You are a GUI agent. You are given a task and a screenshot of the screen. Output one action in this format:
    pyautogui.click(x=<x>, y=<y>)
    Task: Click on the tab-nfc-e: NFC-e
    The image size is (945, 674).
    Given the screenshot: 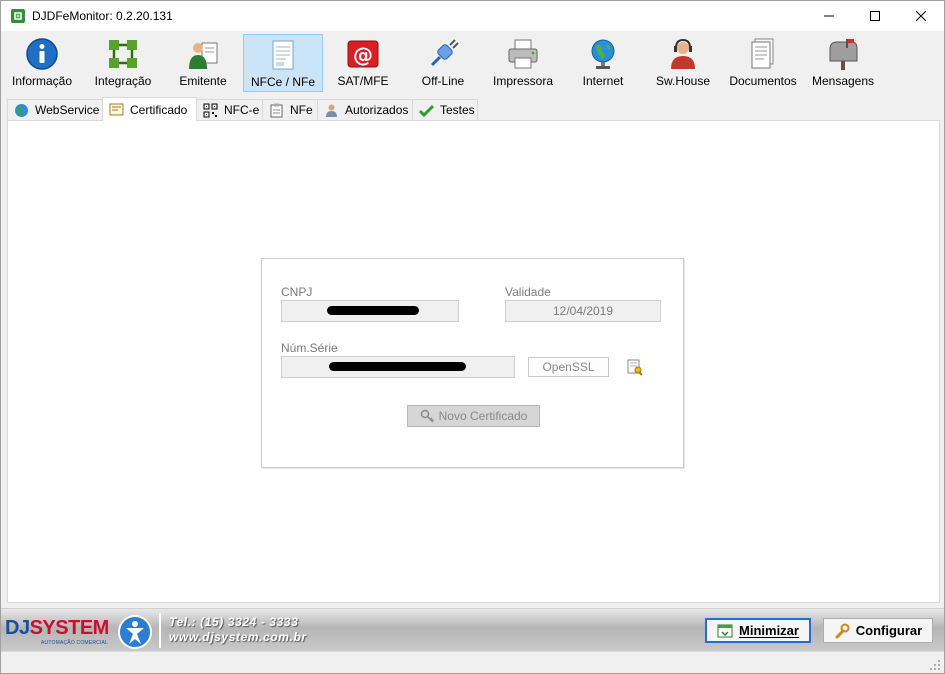 What is the action you would take?
    pyautogui.click(x=229, y=109)
    